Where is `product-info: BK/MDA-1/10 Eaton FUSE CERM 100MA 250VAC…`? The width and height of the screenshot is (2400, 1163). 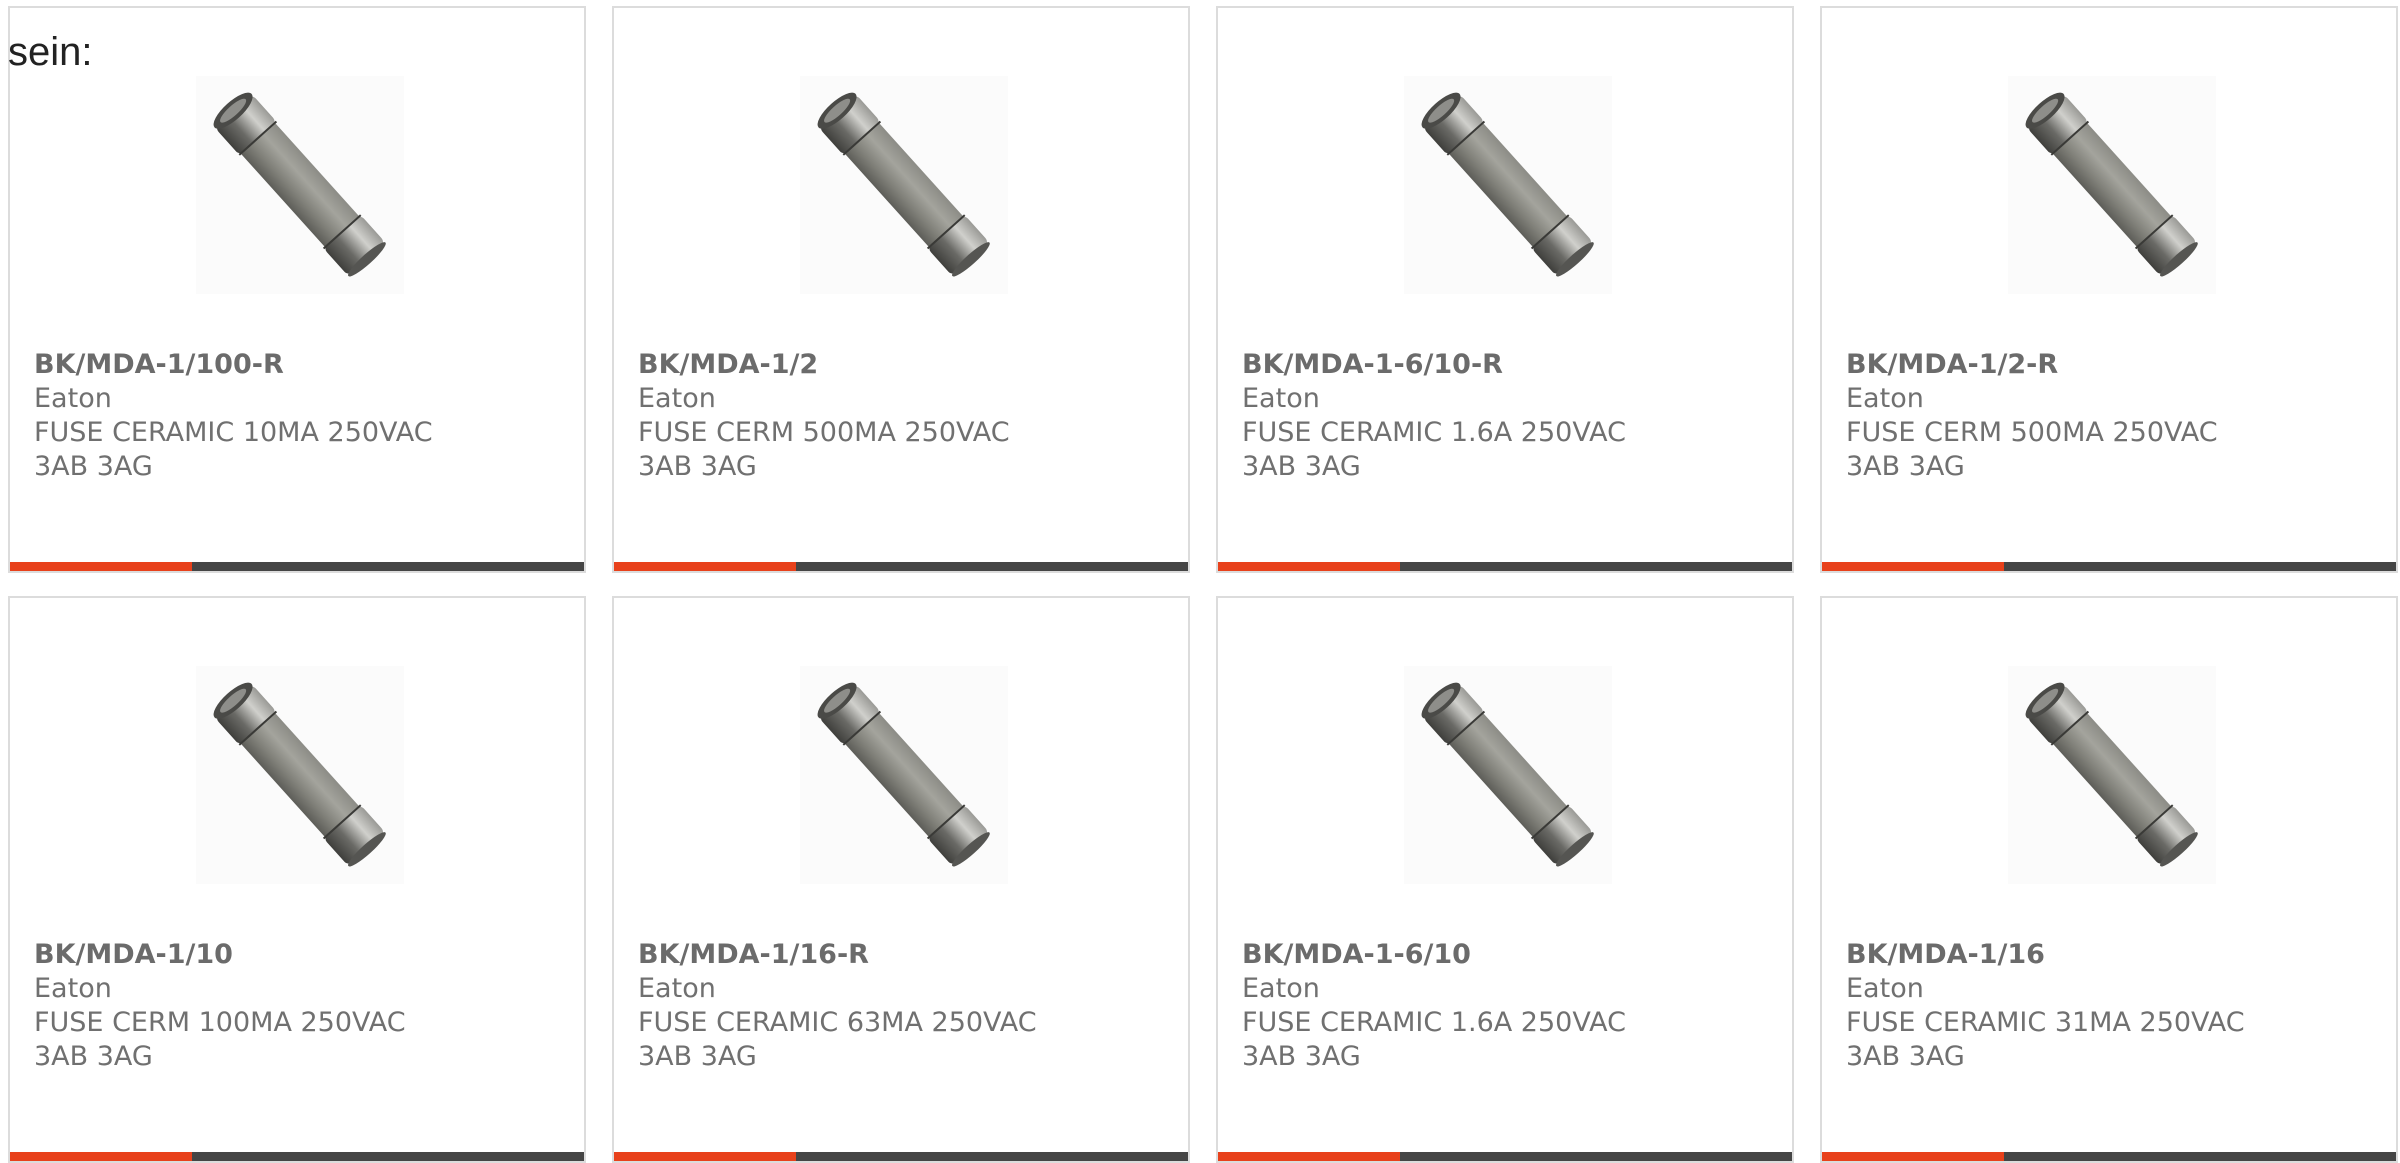 product-info: BK/MDA-1/10 Eaton FUSE CERM 100MA 250VAC… is located at coordinates (297, 1006).